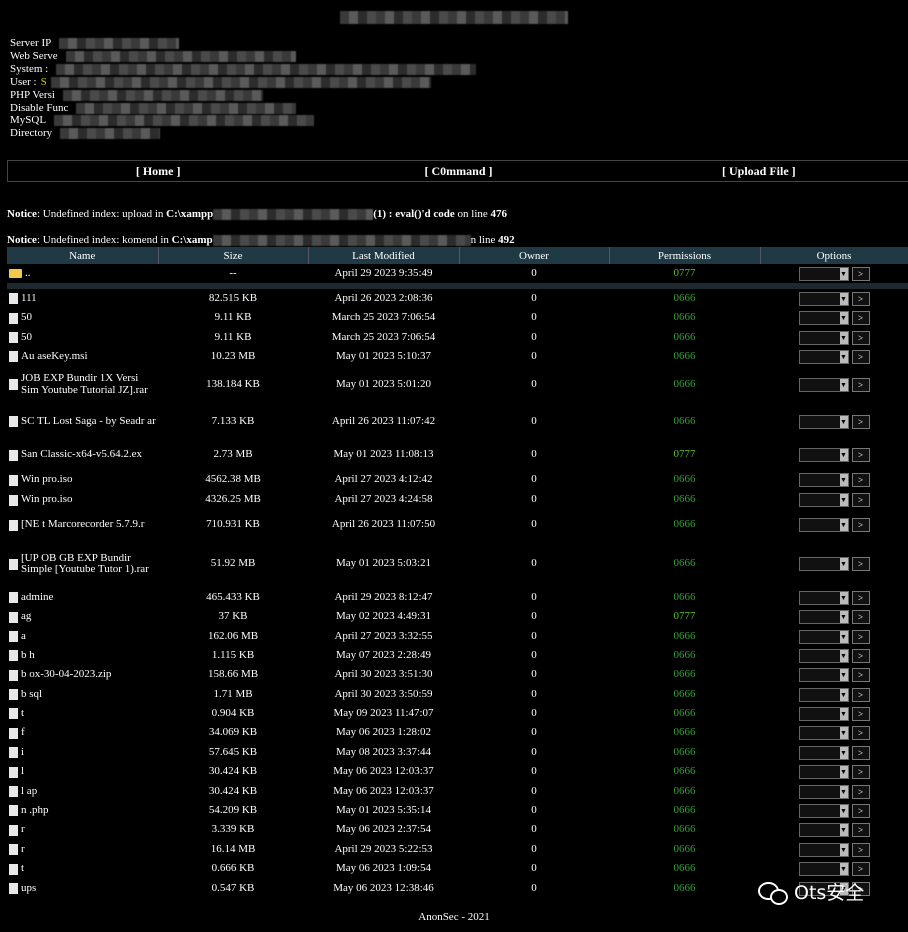  Describe the element at coordinates (82, 752) in the screenshot. I see `file-name: i` at that location.